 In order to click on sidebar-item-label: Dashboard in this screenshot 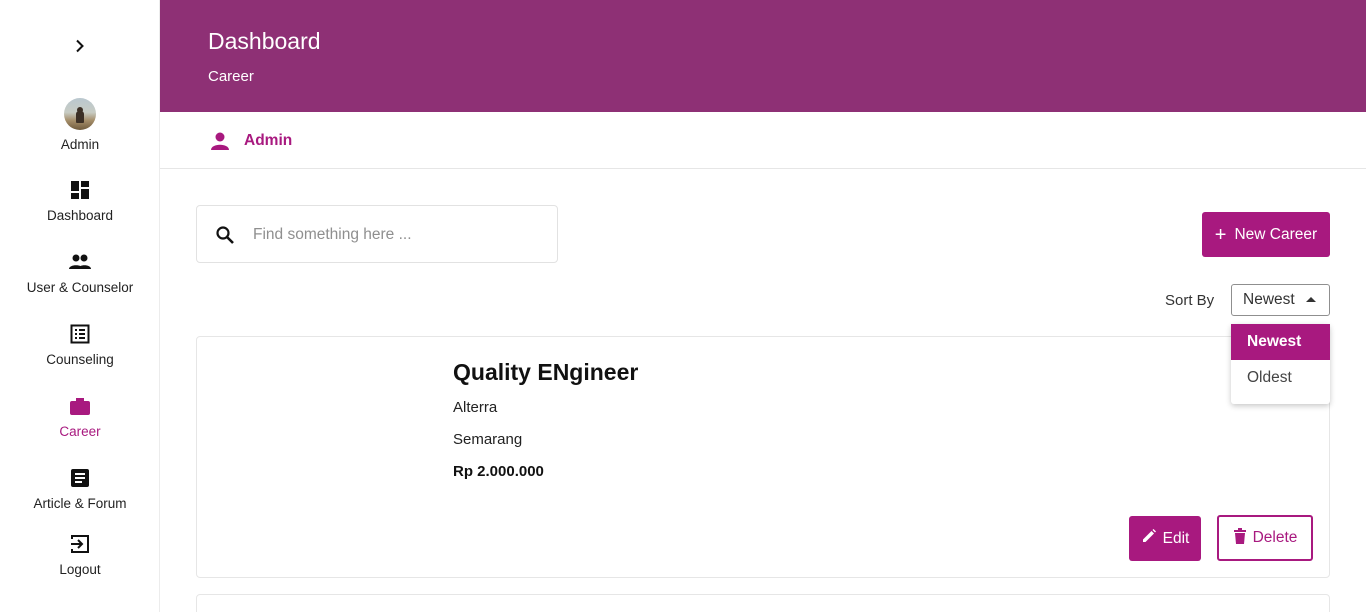, I will do `click(80, 215)`.